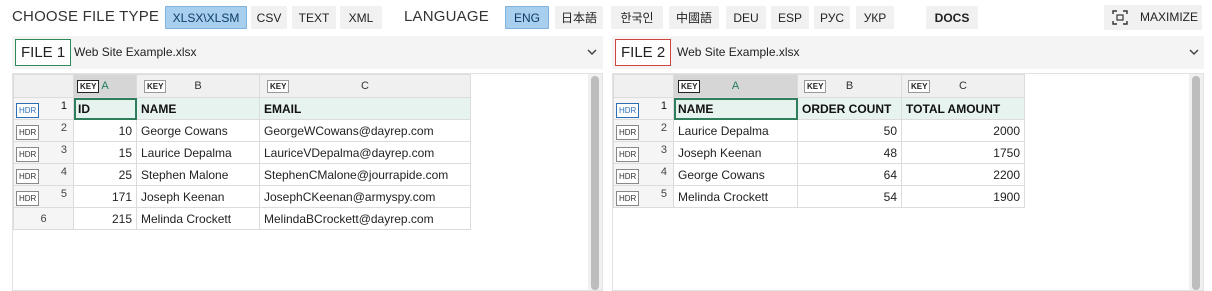 Image resolution: width=1212 pixels, height=291 pixels. I want to click on table-cell: 1750, so click(963, 152).